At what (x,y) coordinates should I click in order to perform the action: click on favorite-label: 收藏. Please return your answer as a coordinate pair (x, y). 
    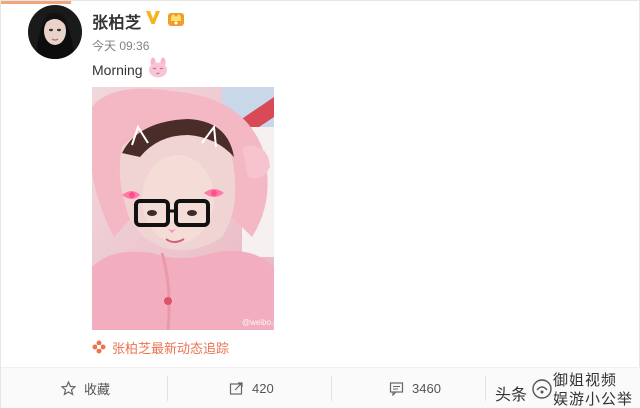
    Looking at the image, I should click on (97, 389).